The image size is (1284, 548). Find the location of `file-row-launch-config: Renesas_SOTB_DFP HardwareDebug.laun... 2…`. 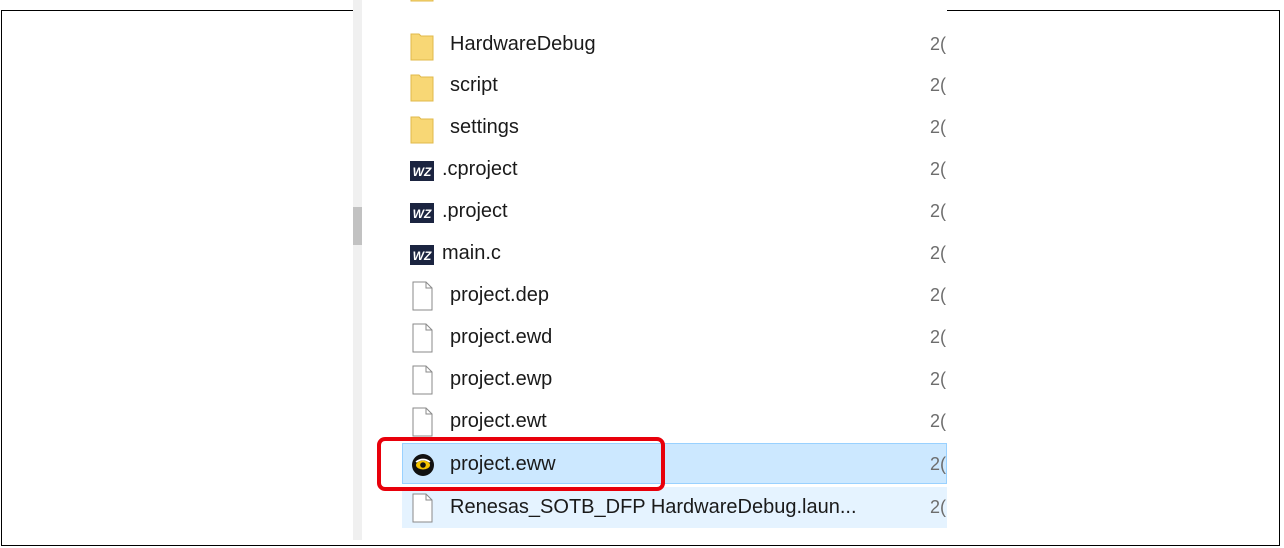

file-row-launch-config: Renesas_SOTB_DFP HardwareDebug.laun... 2… is located at coordinates (674, 507).